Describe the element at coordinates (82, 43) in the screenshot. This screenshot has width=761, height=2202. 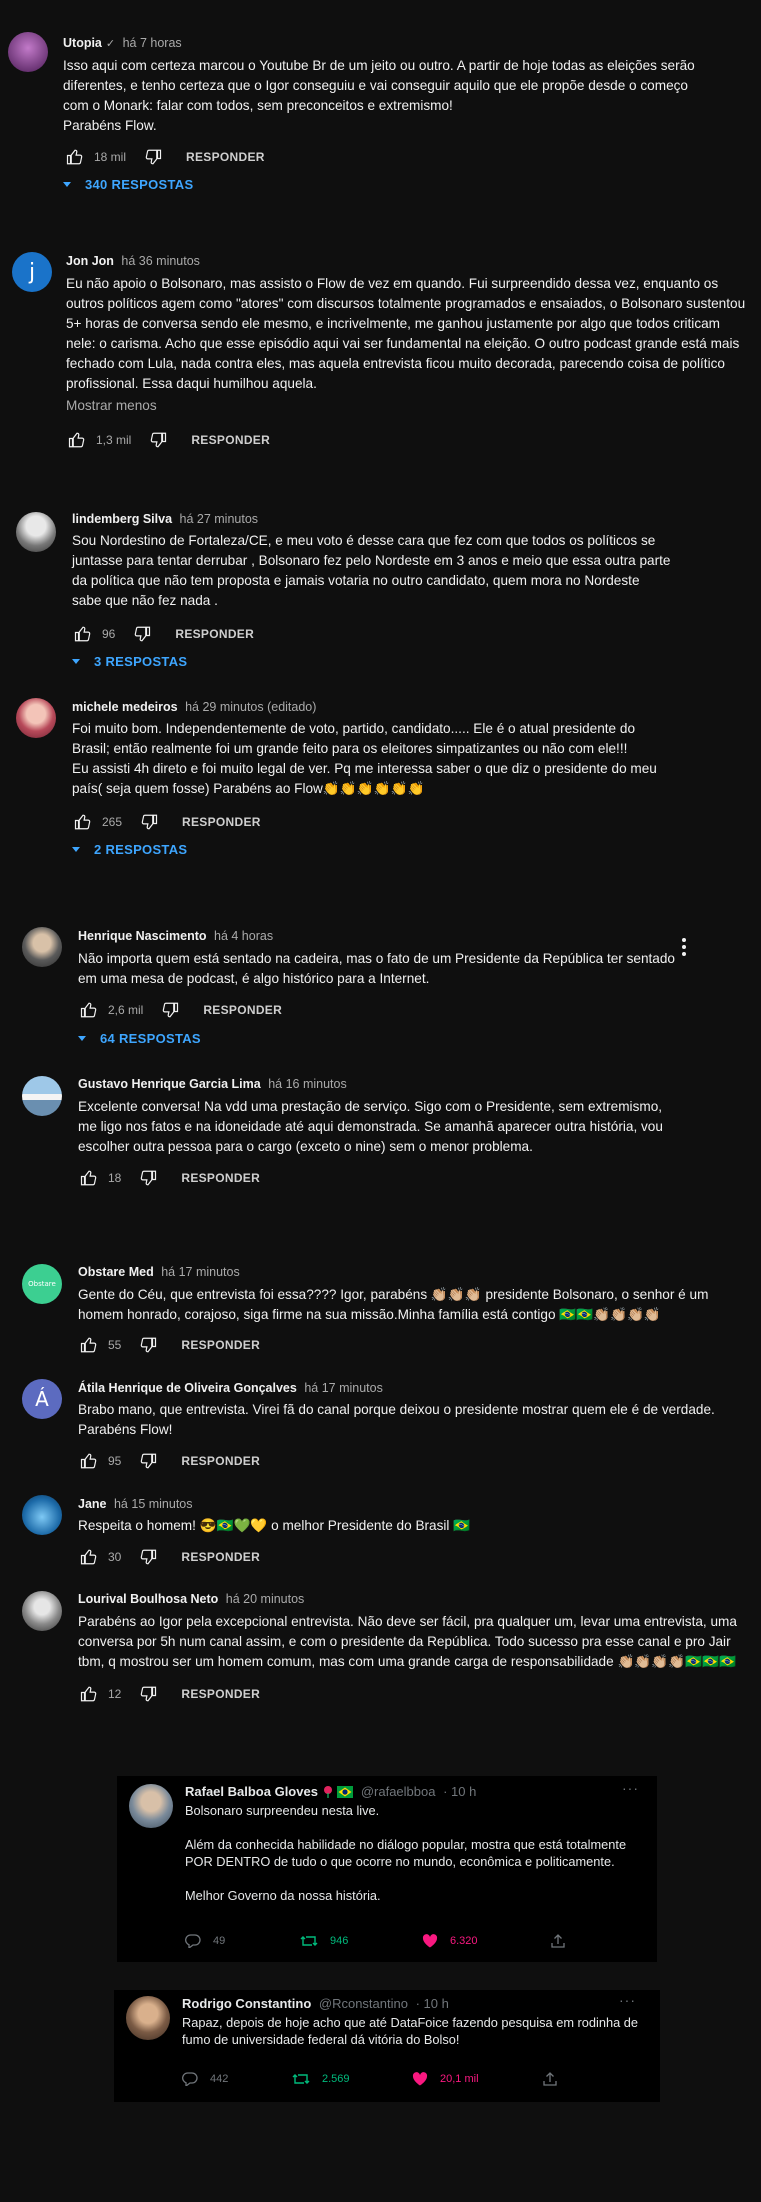
I see `author-name: Utopia` at that location.